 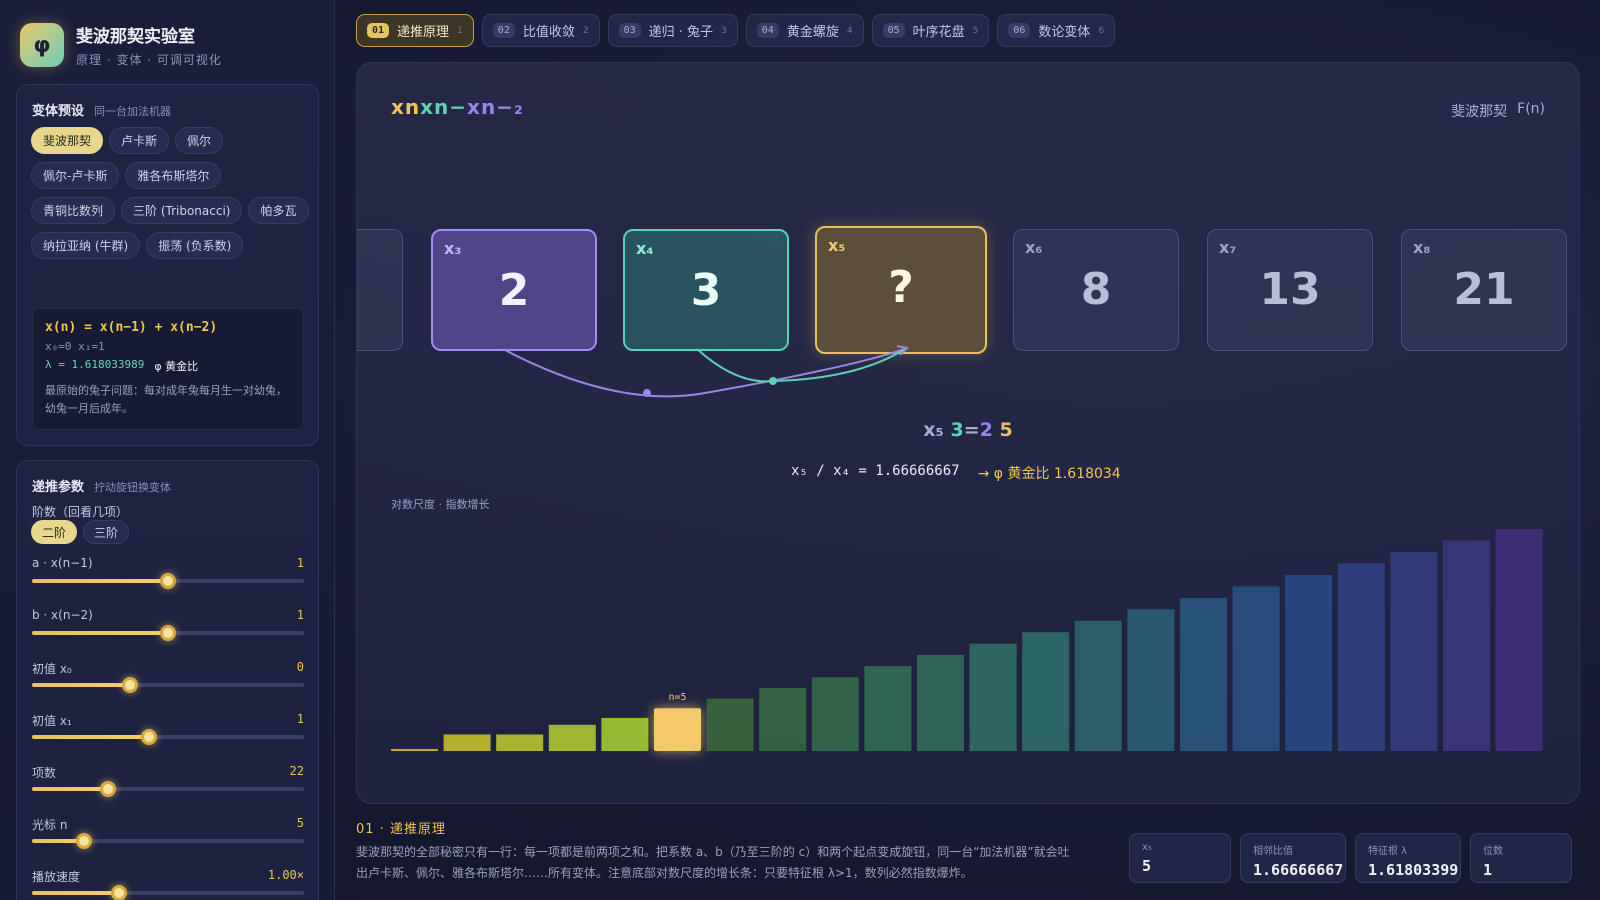 I want to click on preset-chip: 佩尔, so click(x=199, y=140).